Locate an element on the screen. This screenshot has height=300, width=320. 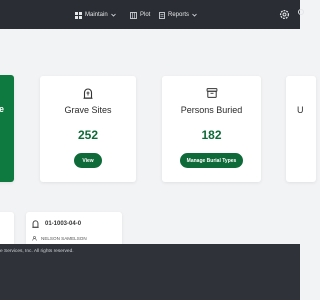
nav-maintain-label: Maintain is located at coordinates (96, 15).